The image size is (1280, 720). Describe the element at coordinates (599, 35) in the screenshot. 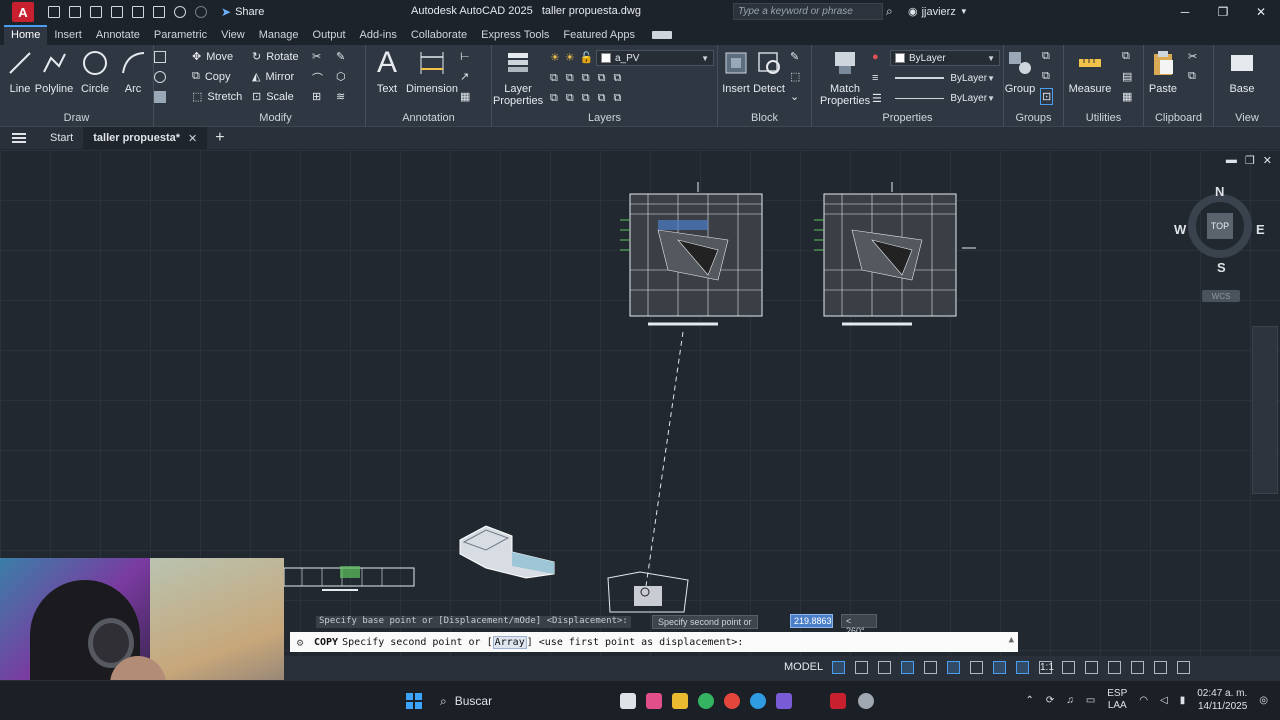

I see `tab-featured-apps: Featured Apps` at that location.